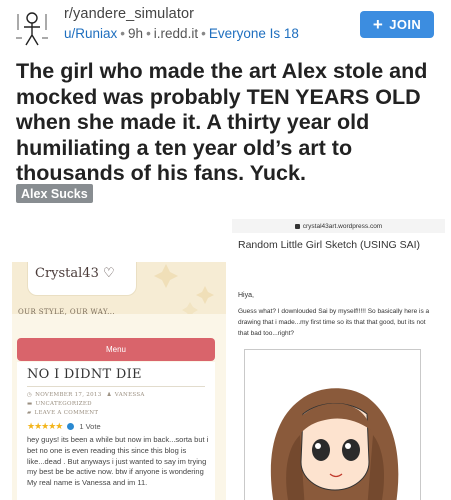 Image resolution: width=451 pixels, height=500 pixels. I want to click on post-date: NOVEMBER 17, 2013, so click(68, 395).